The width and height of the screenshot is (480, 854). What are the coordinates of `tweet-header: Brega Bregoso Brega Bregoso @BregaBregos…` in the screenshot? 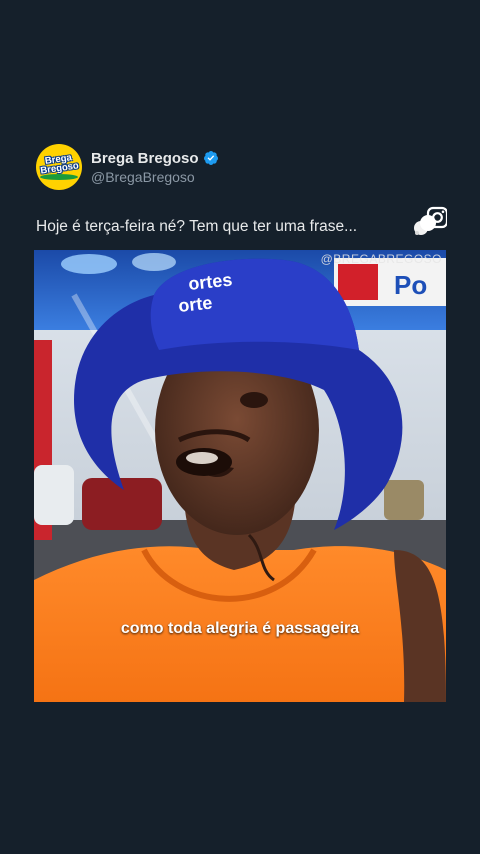 It's located at (246, 168).